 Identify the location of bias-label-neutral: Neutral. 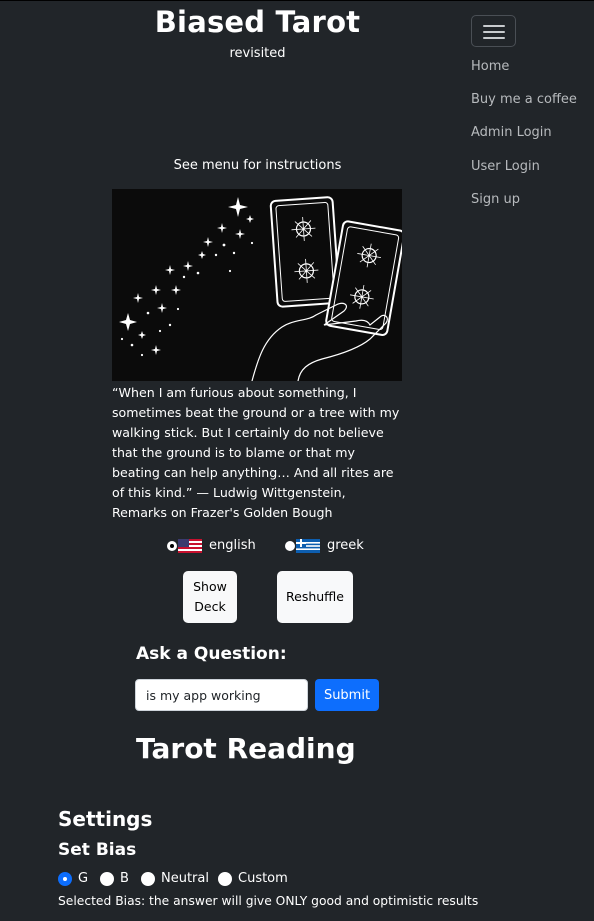
(185, 878).